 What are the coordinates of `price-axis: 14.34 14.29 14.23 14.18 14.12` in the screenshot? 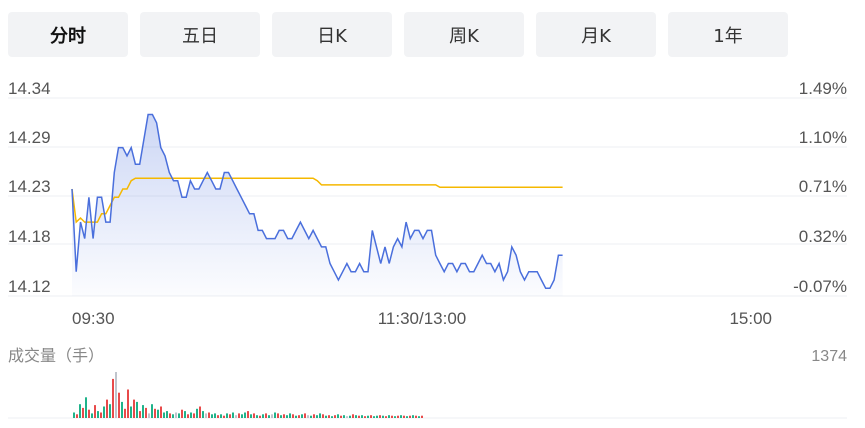 It's located at (29, 187).